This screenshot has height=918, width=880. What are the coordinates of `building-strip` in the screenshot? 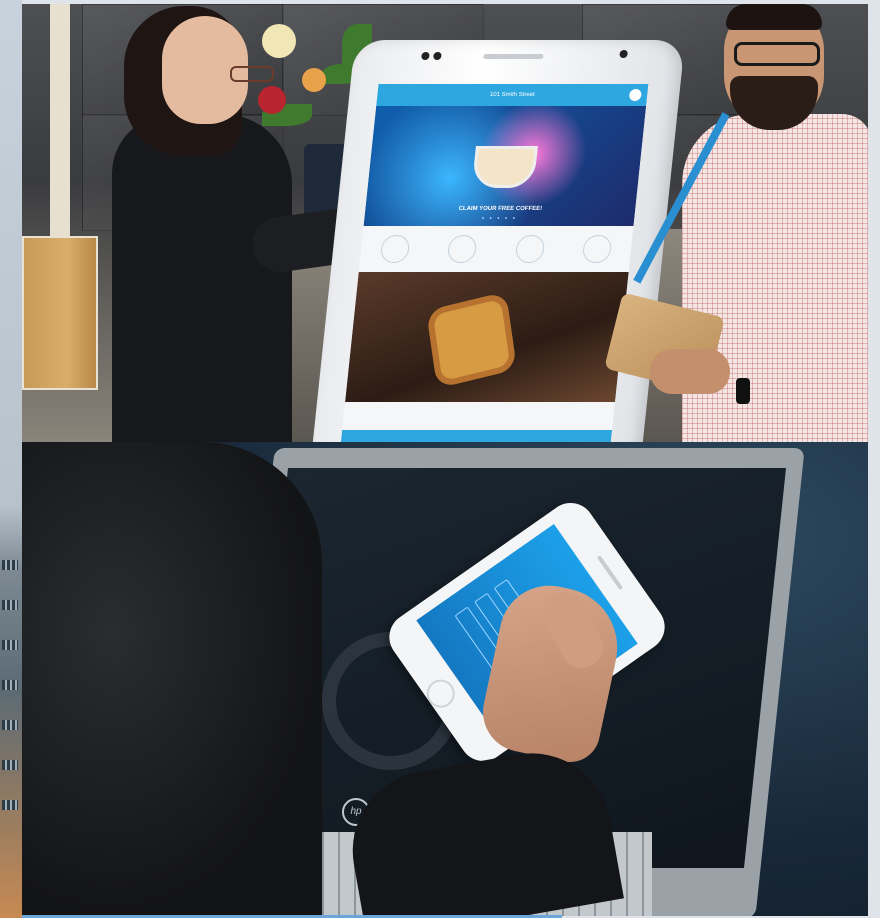 It's located at (11, 459).